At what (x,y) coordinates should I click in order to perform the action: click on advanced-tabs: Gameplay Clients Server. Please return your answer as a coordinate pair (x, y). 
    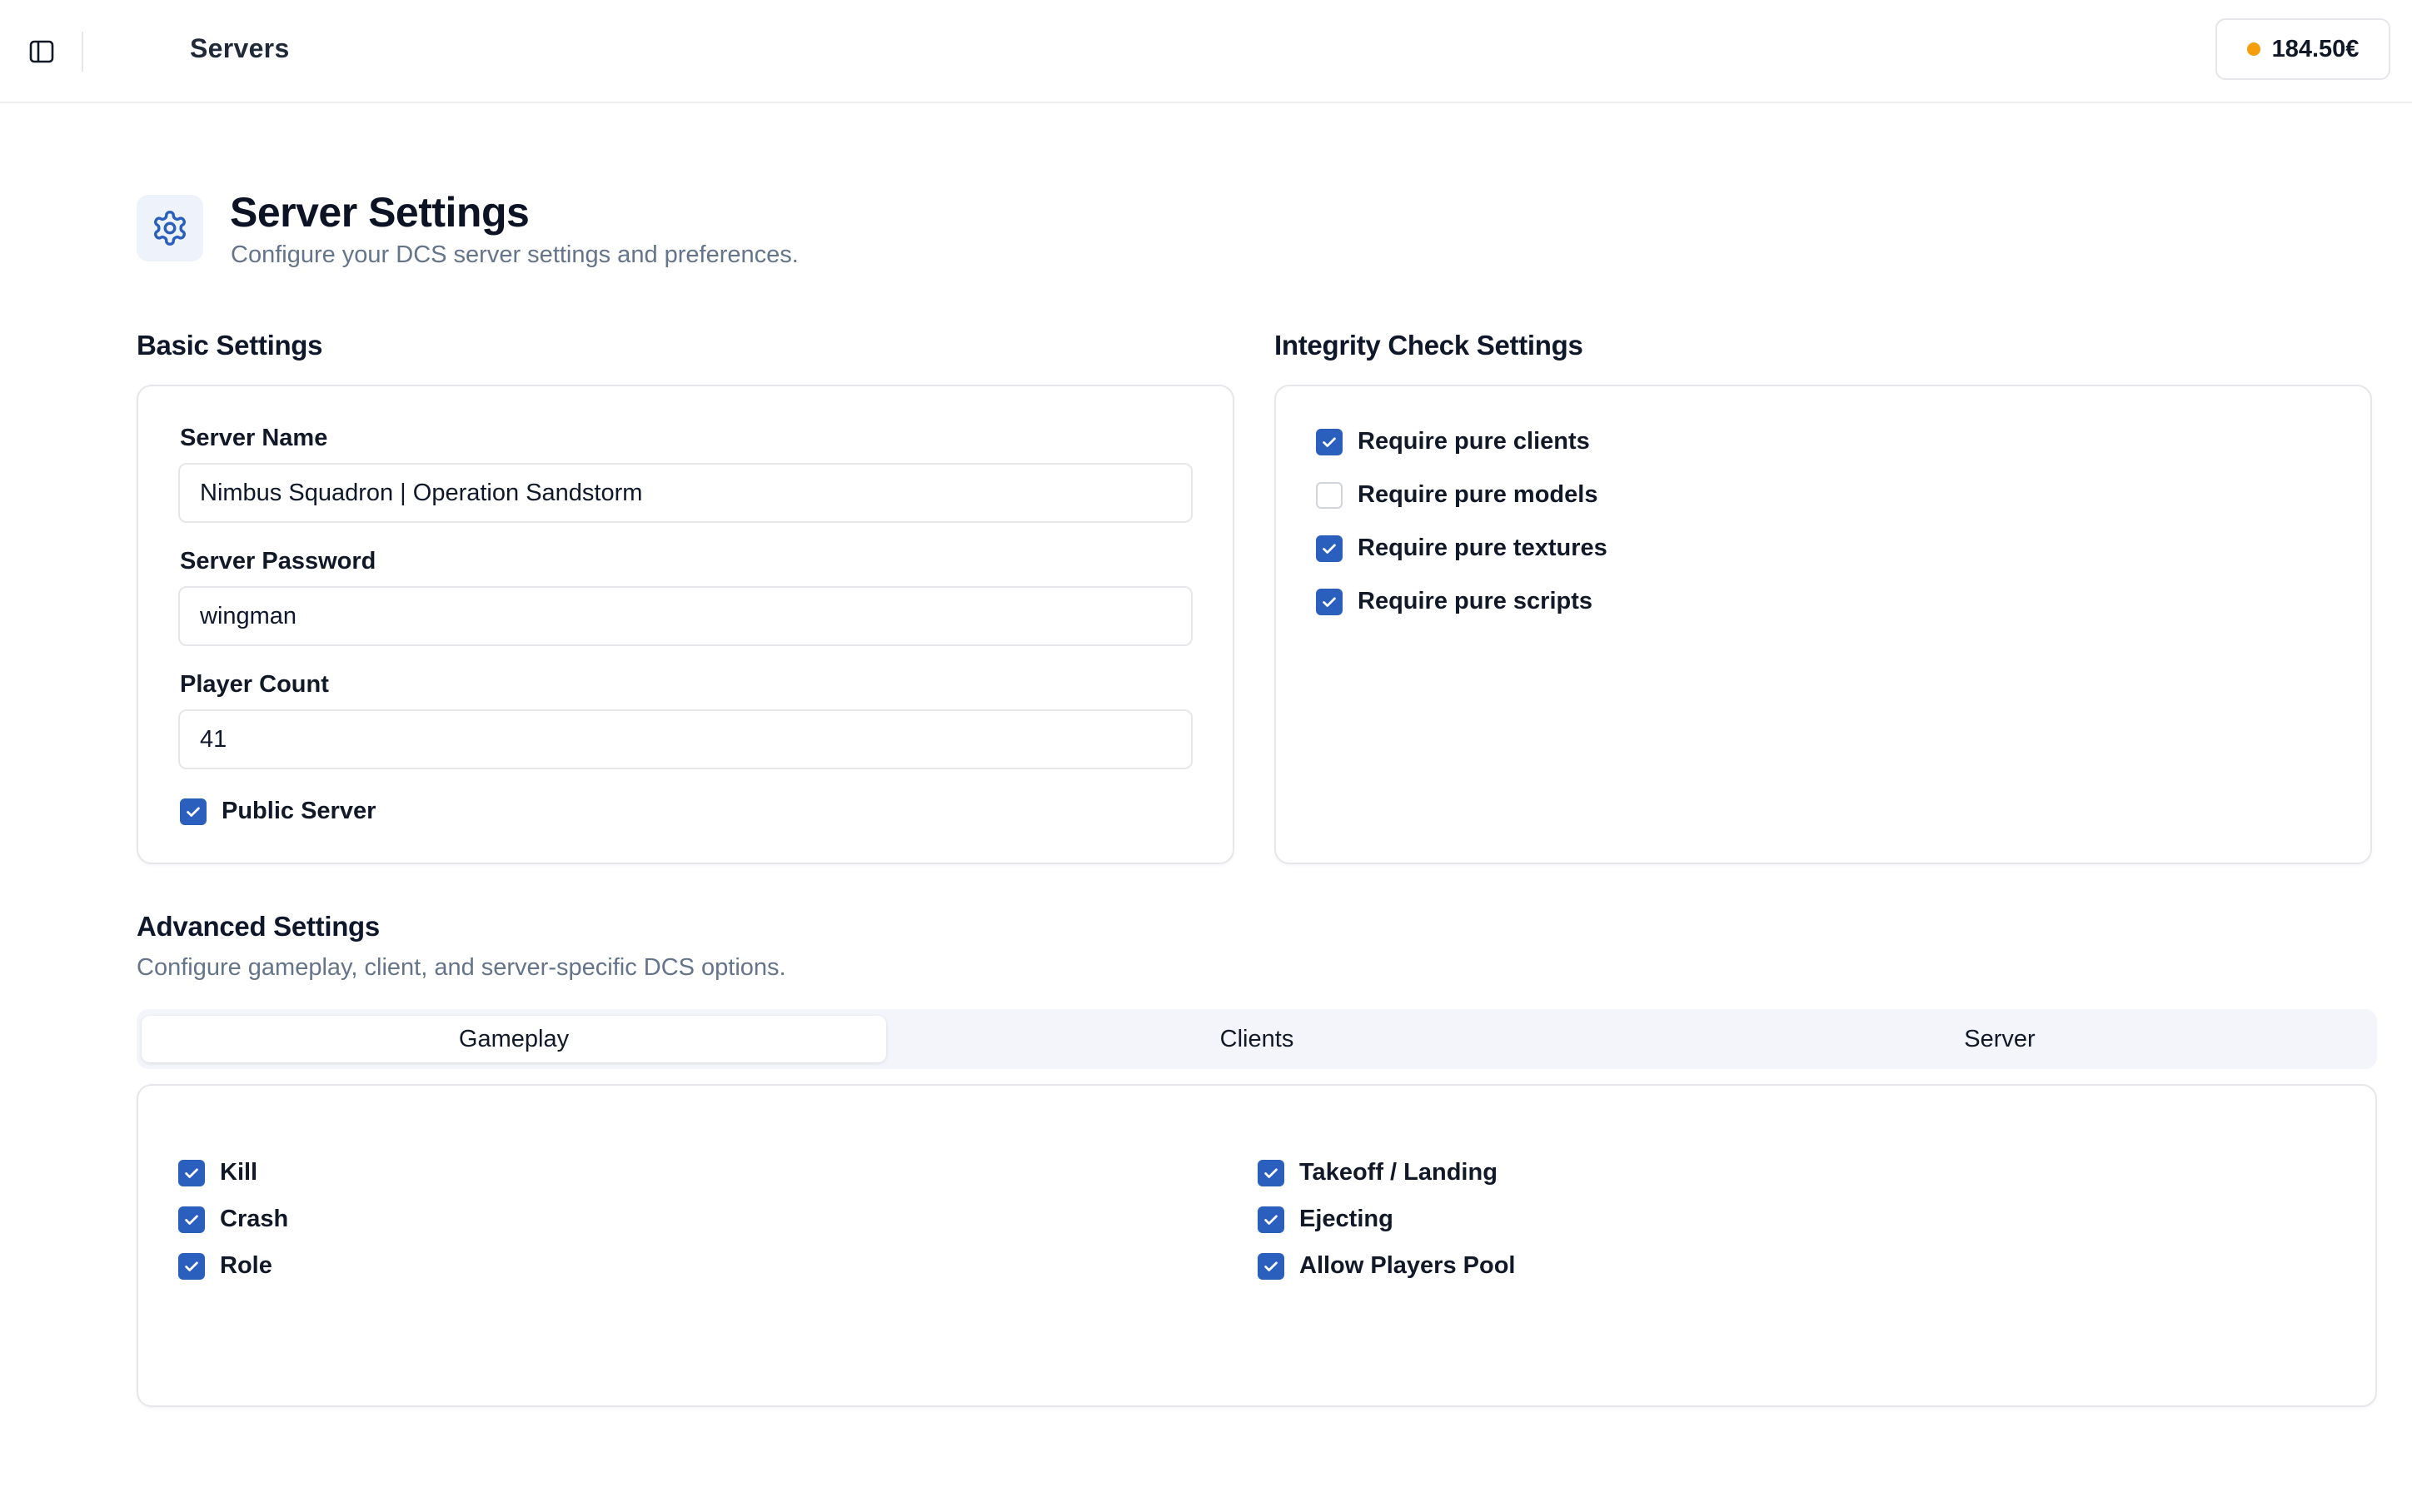
    Looking at the image, I should click on (1257, 1039).